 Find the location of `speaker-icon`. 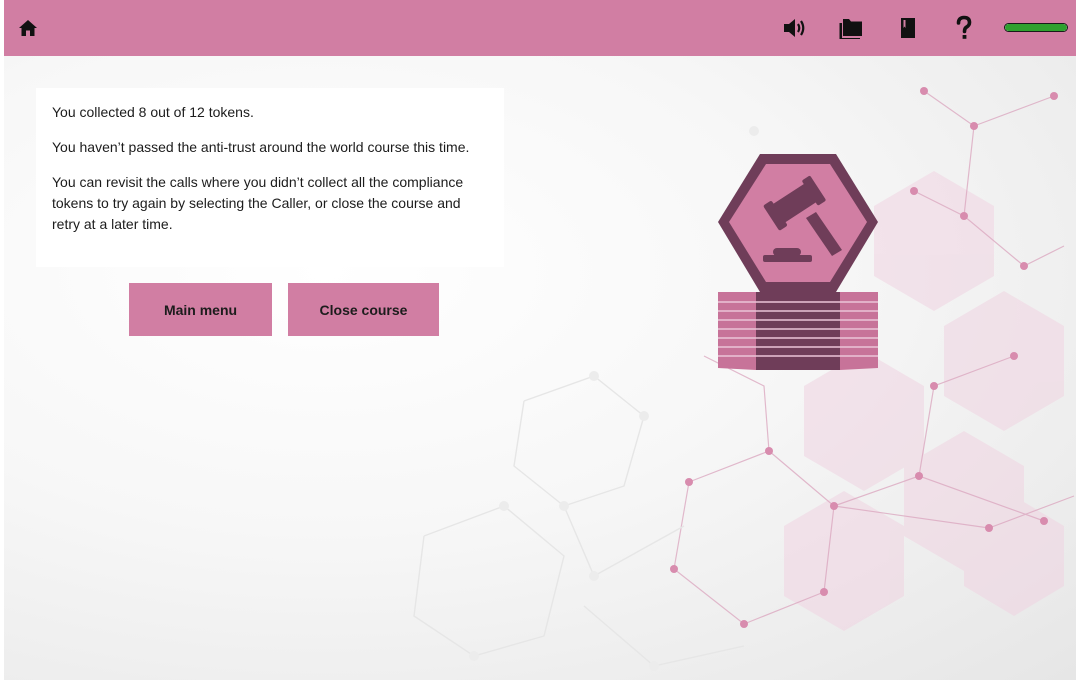

speaker-icon is located at coordinates (794, 28).